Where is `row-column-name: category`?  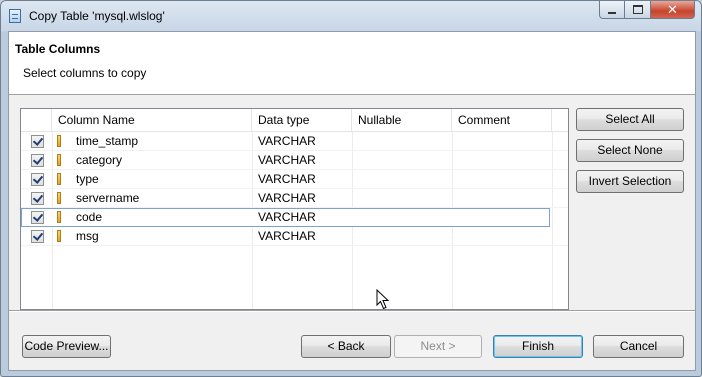
row-column-name: category is located at coordinates (99, 160).